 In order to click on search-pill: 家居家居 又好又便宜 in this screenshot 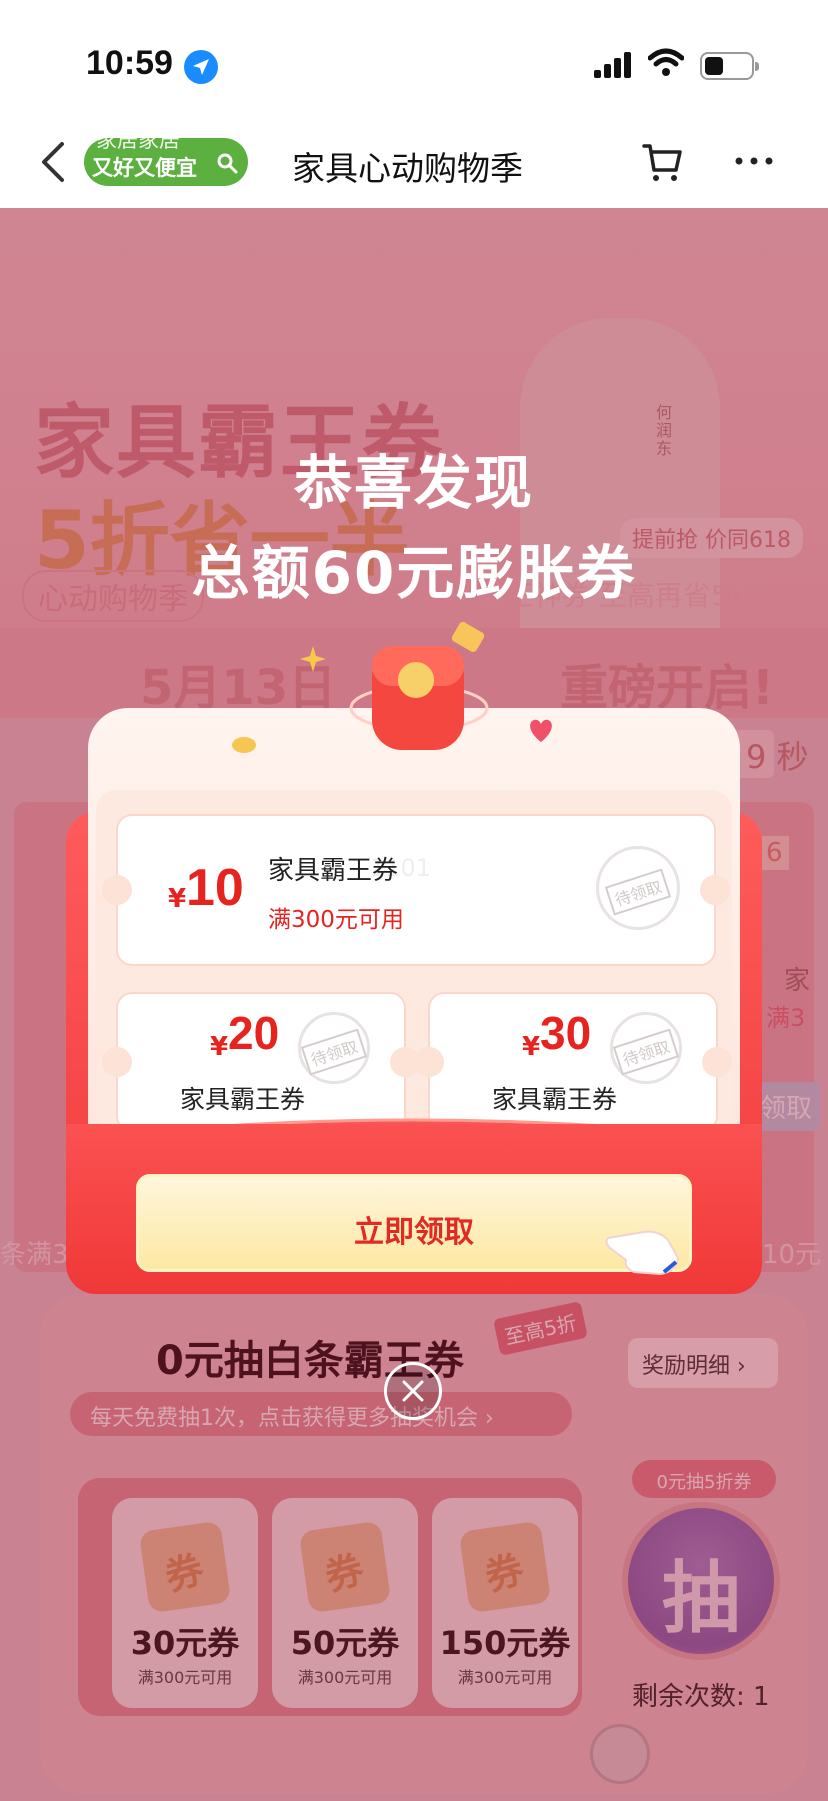, I will do `click(166, 162)`.